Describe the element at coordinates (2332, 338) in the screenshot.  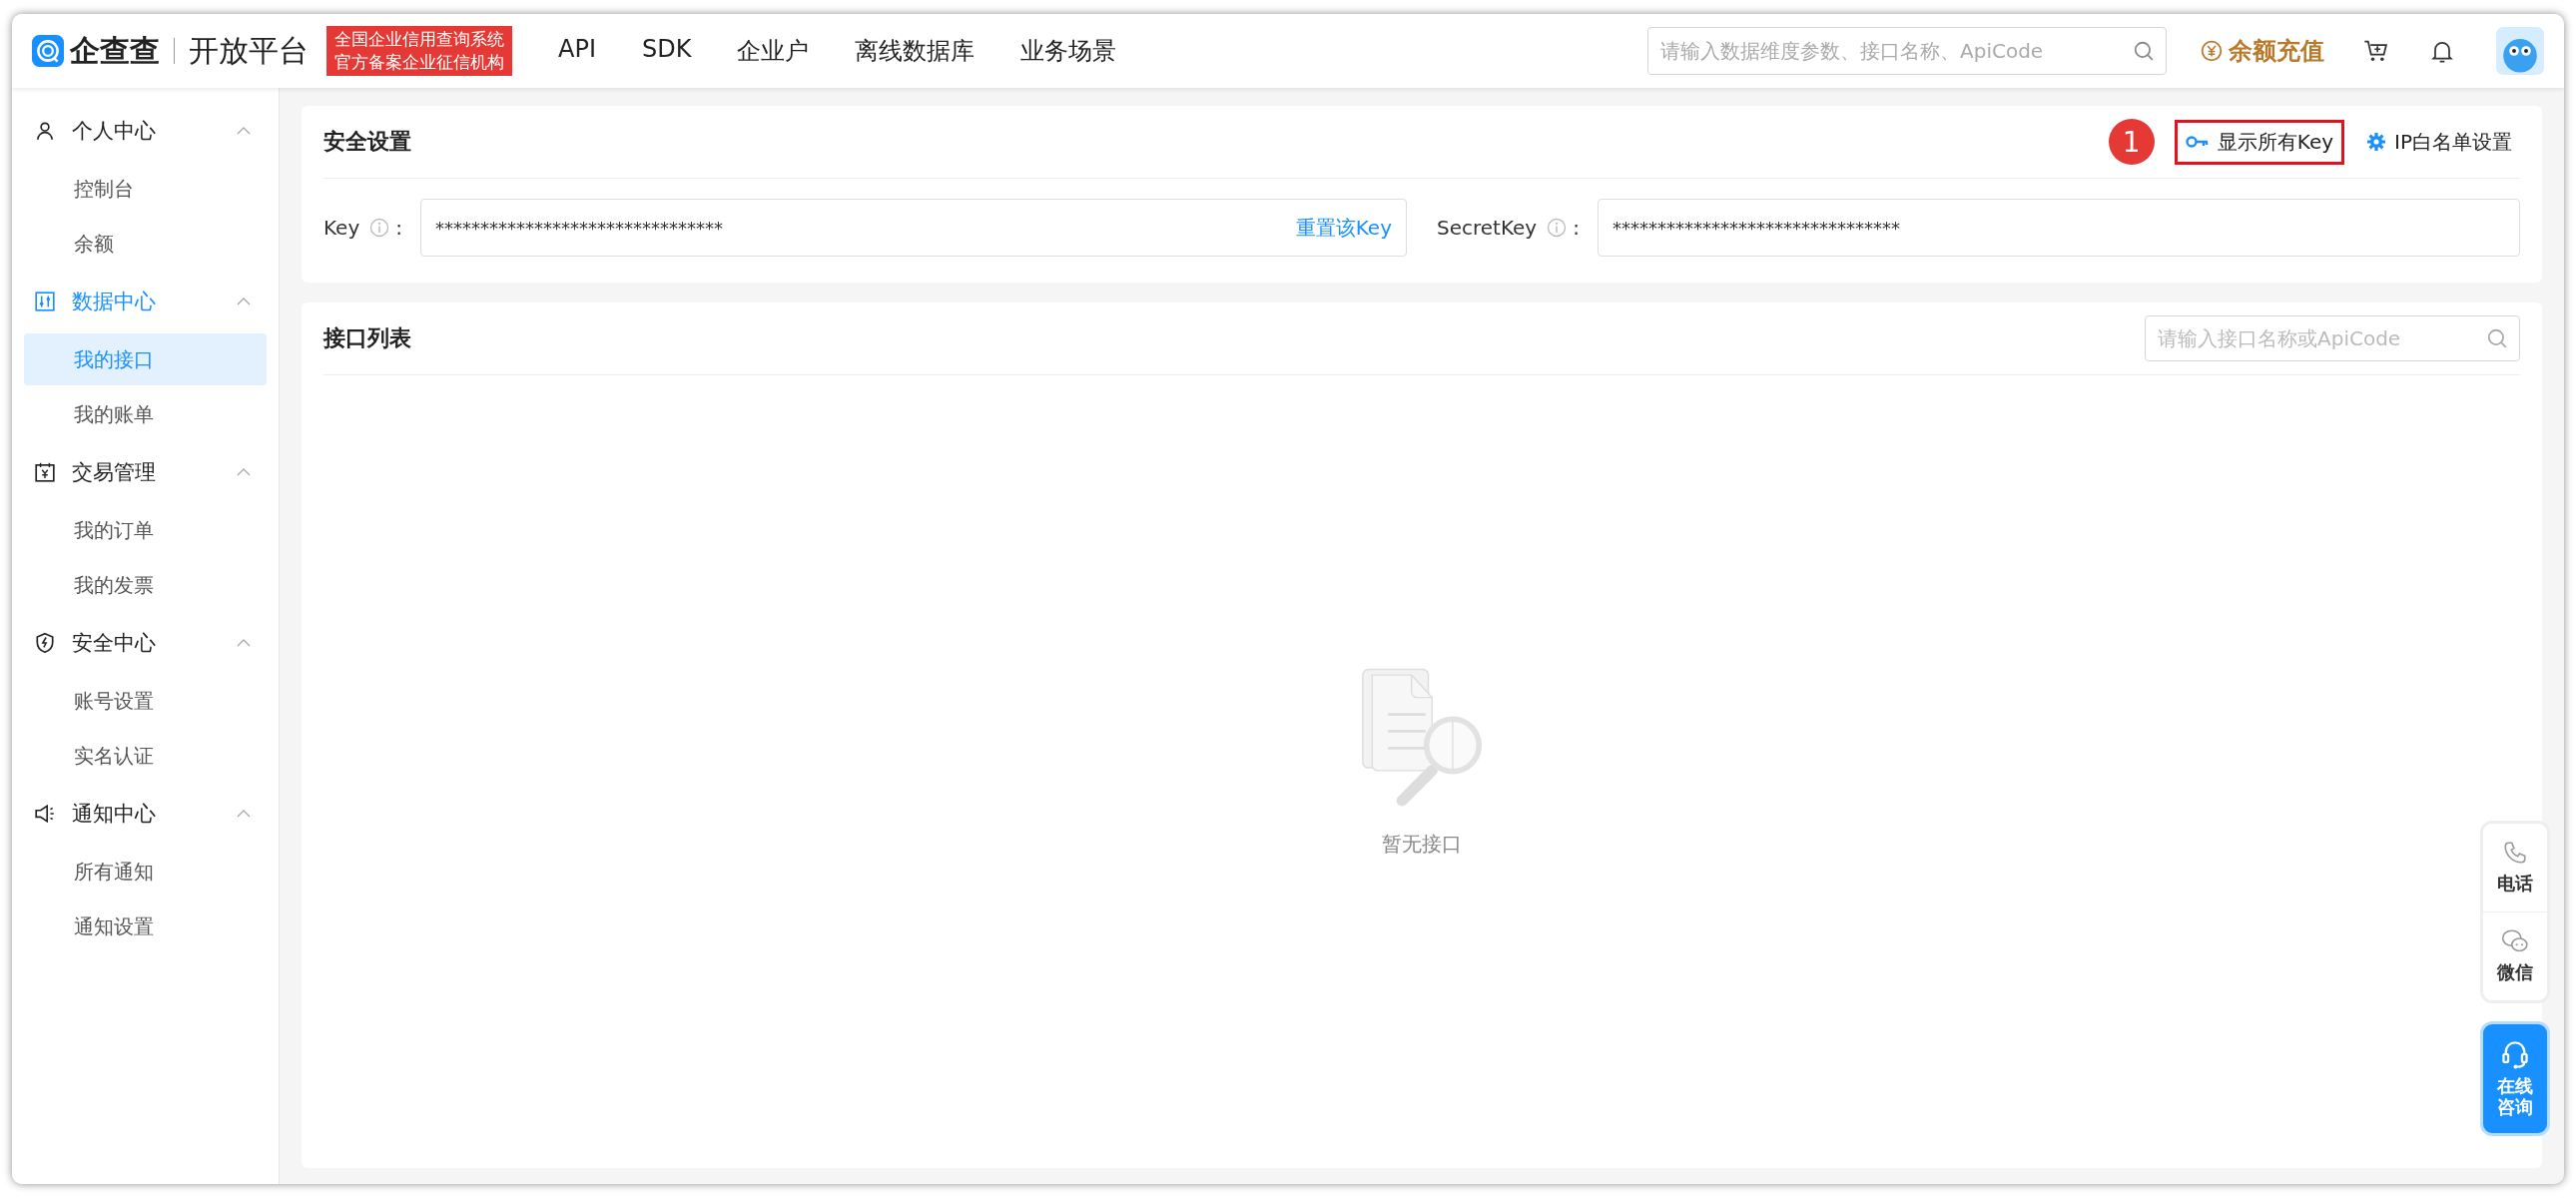
I see `search-field: 请输入接口名称或ApiCode` at that location.